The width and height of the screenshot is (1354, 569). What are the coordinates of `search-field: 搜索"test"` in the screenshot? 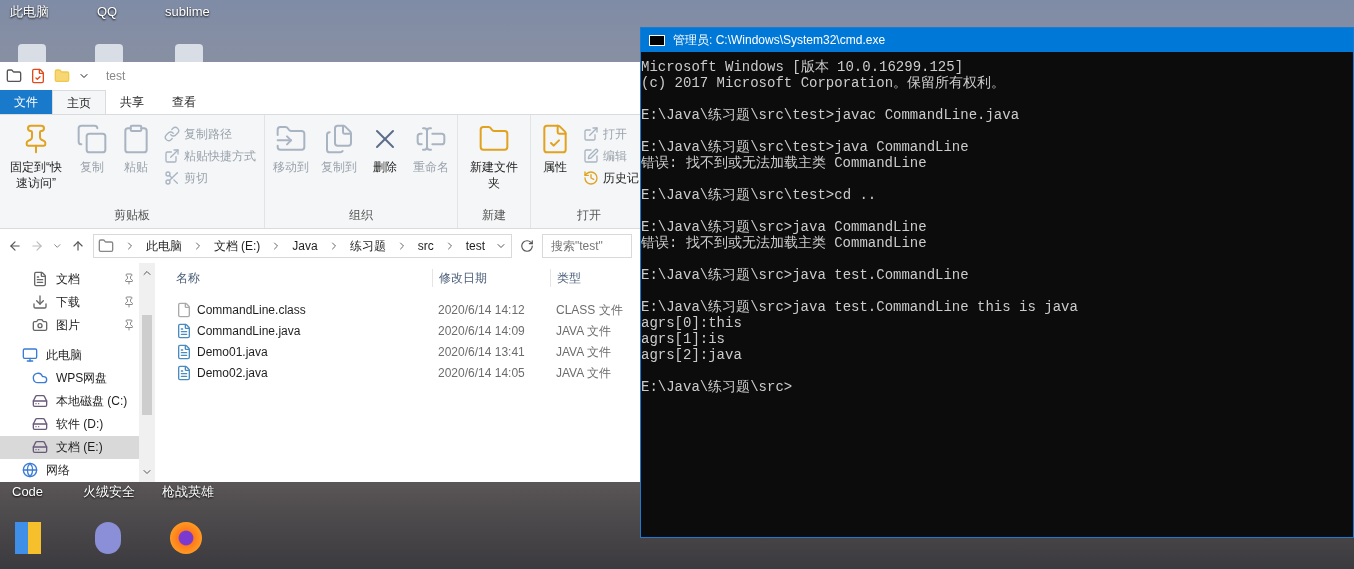 It's located at (587, 246).